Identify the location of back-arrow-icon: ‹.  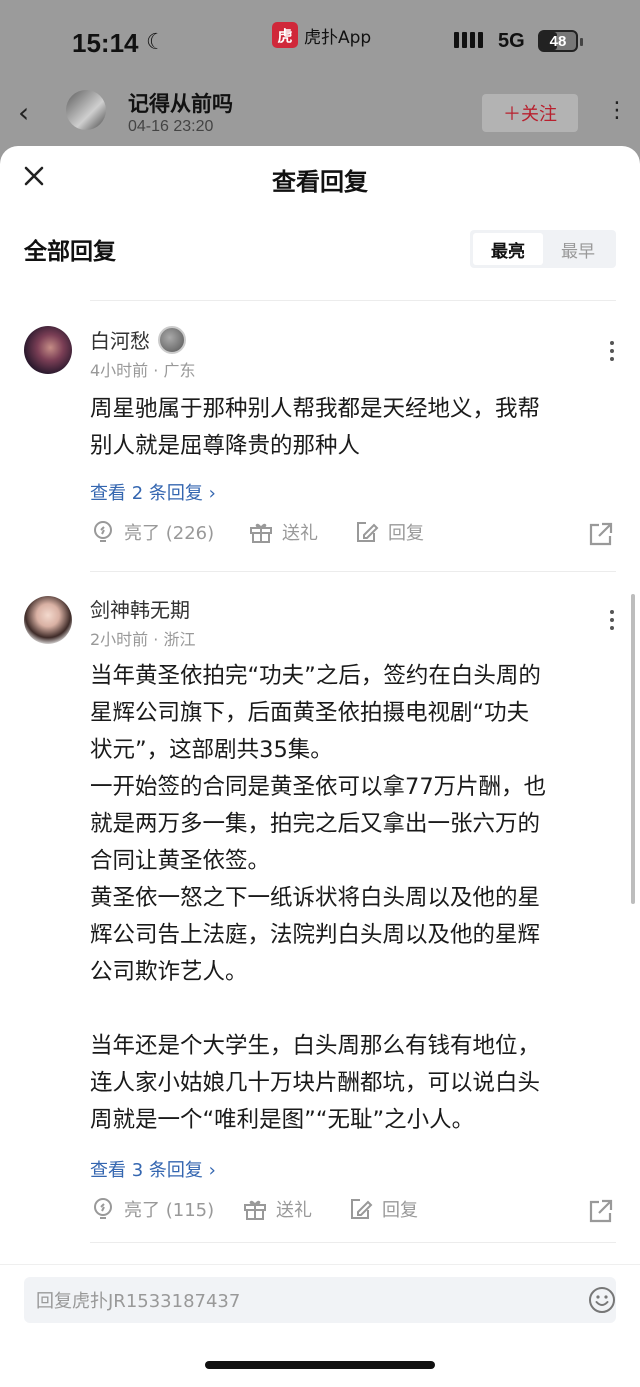
(23, 112).